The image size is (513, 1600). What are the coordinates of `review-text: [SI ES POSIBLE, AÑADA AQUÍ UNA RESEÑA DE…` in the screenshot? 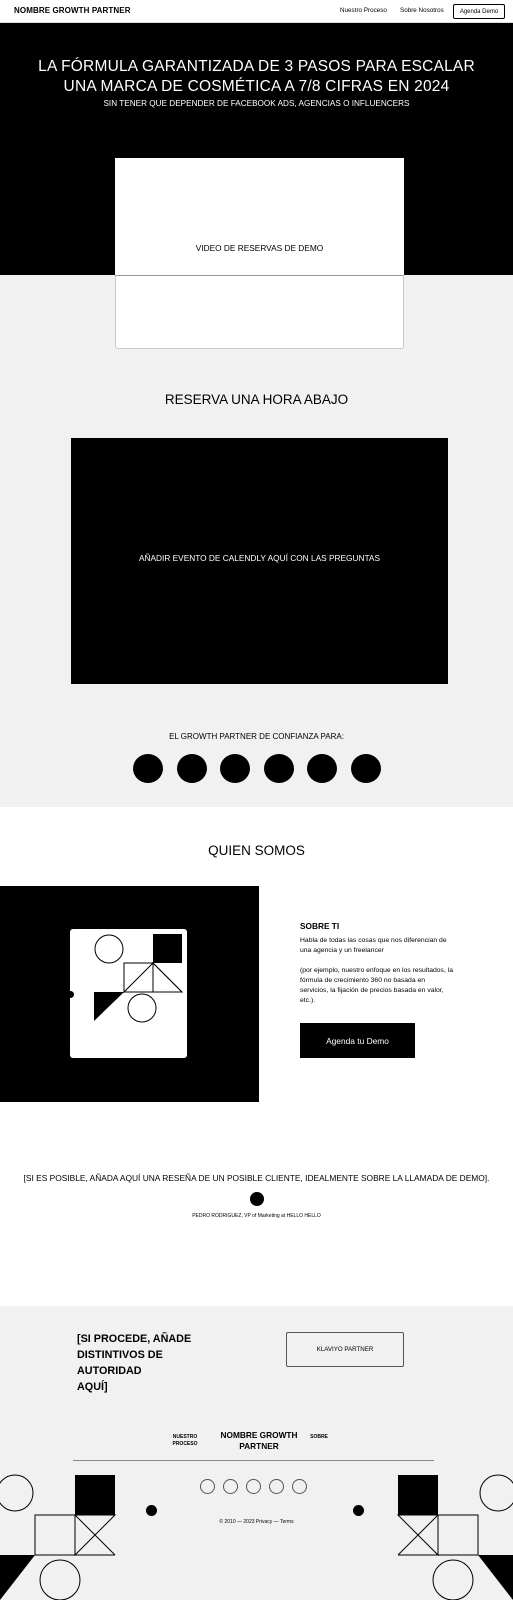 It's located at (256, 1178).